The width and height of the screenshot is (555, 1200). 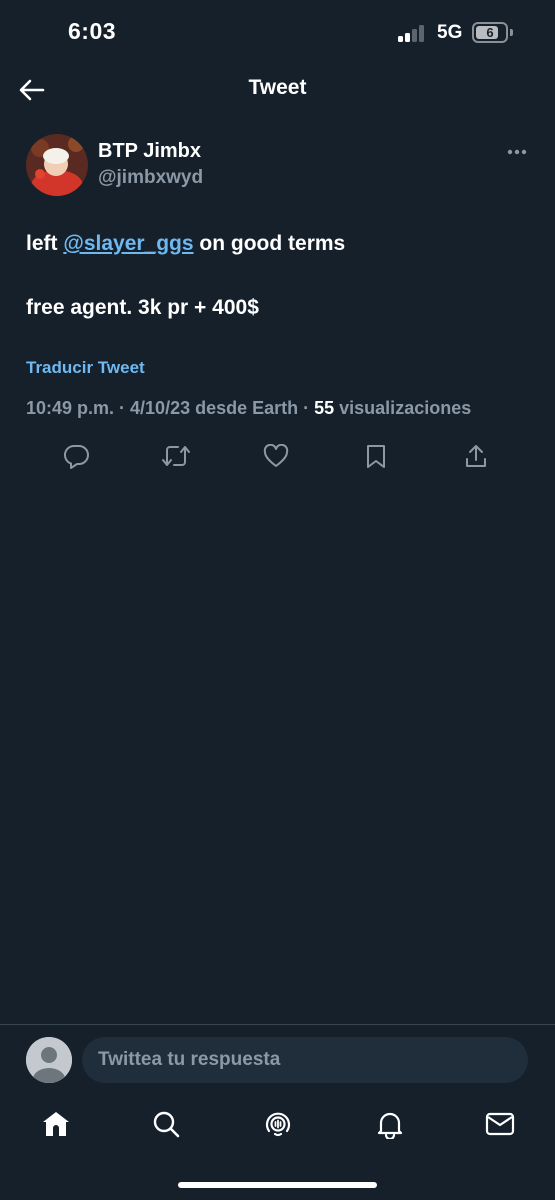 I want to click on display-name: BTP Jimbx, so click(x=149, y=151).